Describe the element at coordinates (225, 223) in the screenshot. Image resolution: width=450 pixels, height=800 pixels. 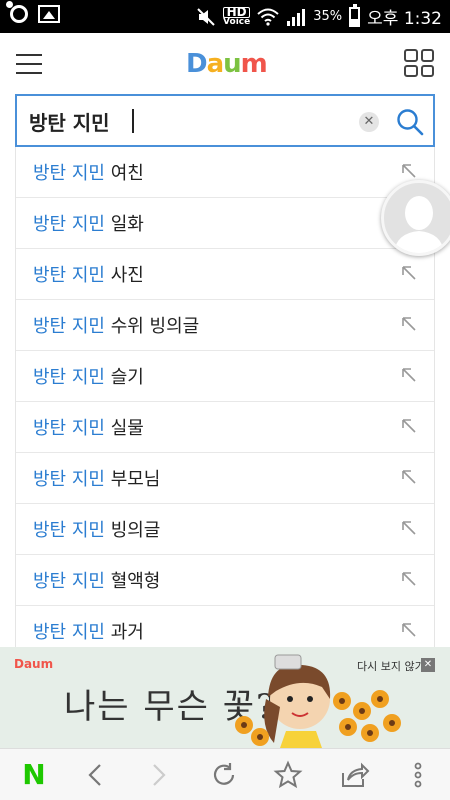
I see `suggestion-item: 방탄 지민 일화` at that location.